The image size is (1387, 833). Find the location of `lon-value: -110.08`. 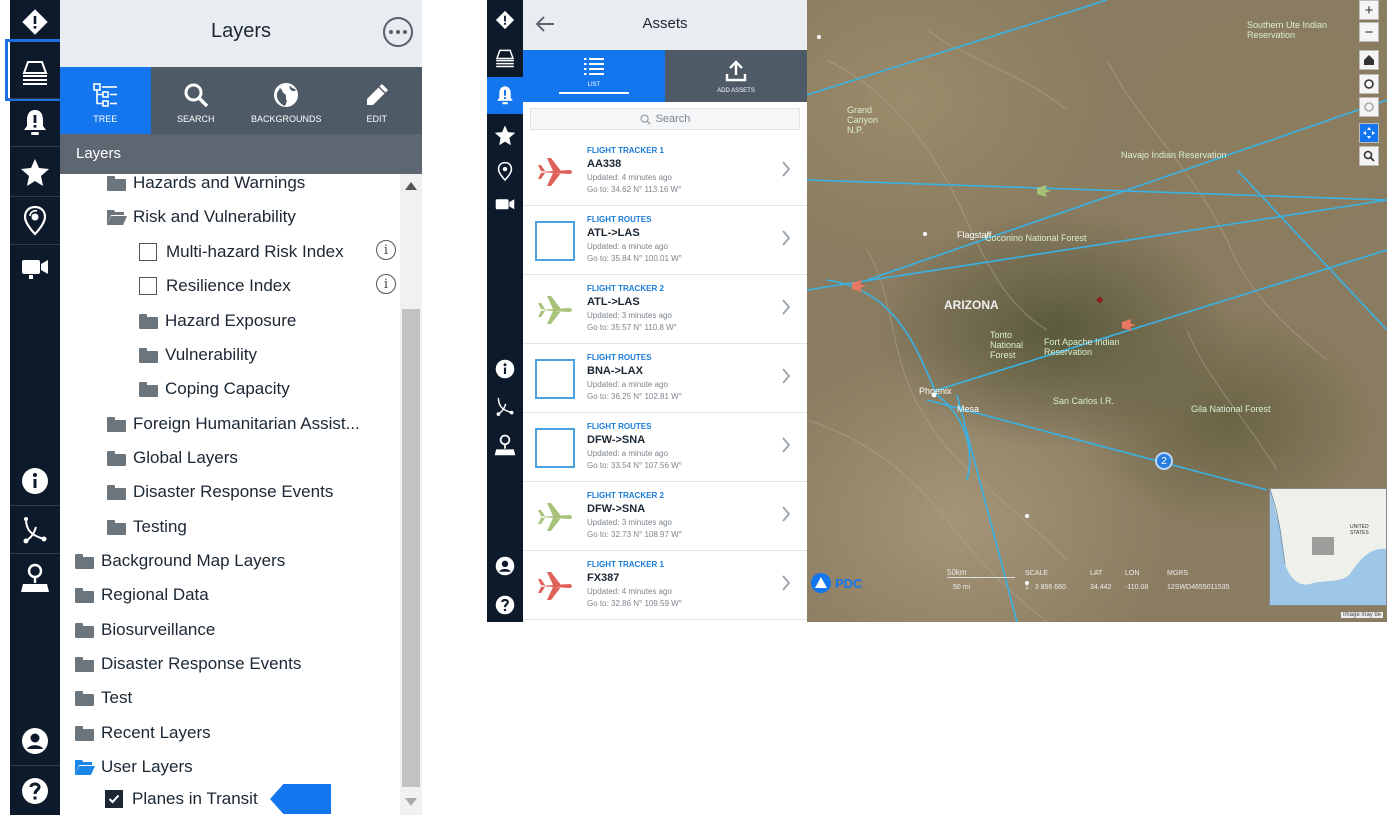

lon-value: -110.08 is located at coordinates (1137, 587).